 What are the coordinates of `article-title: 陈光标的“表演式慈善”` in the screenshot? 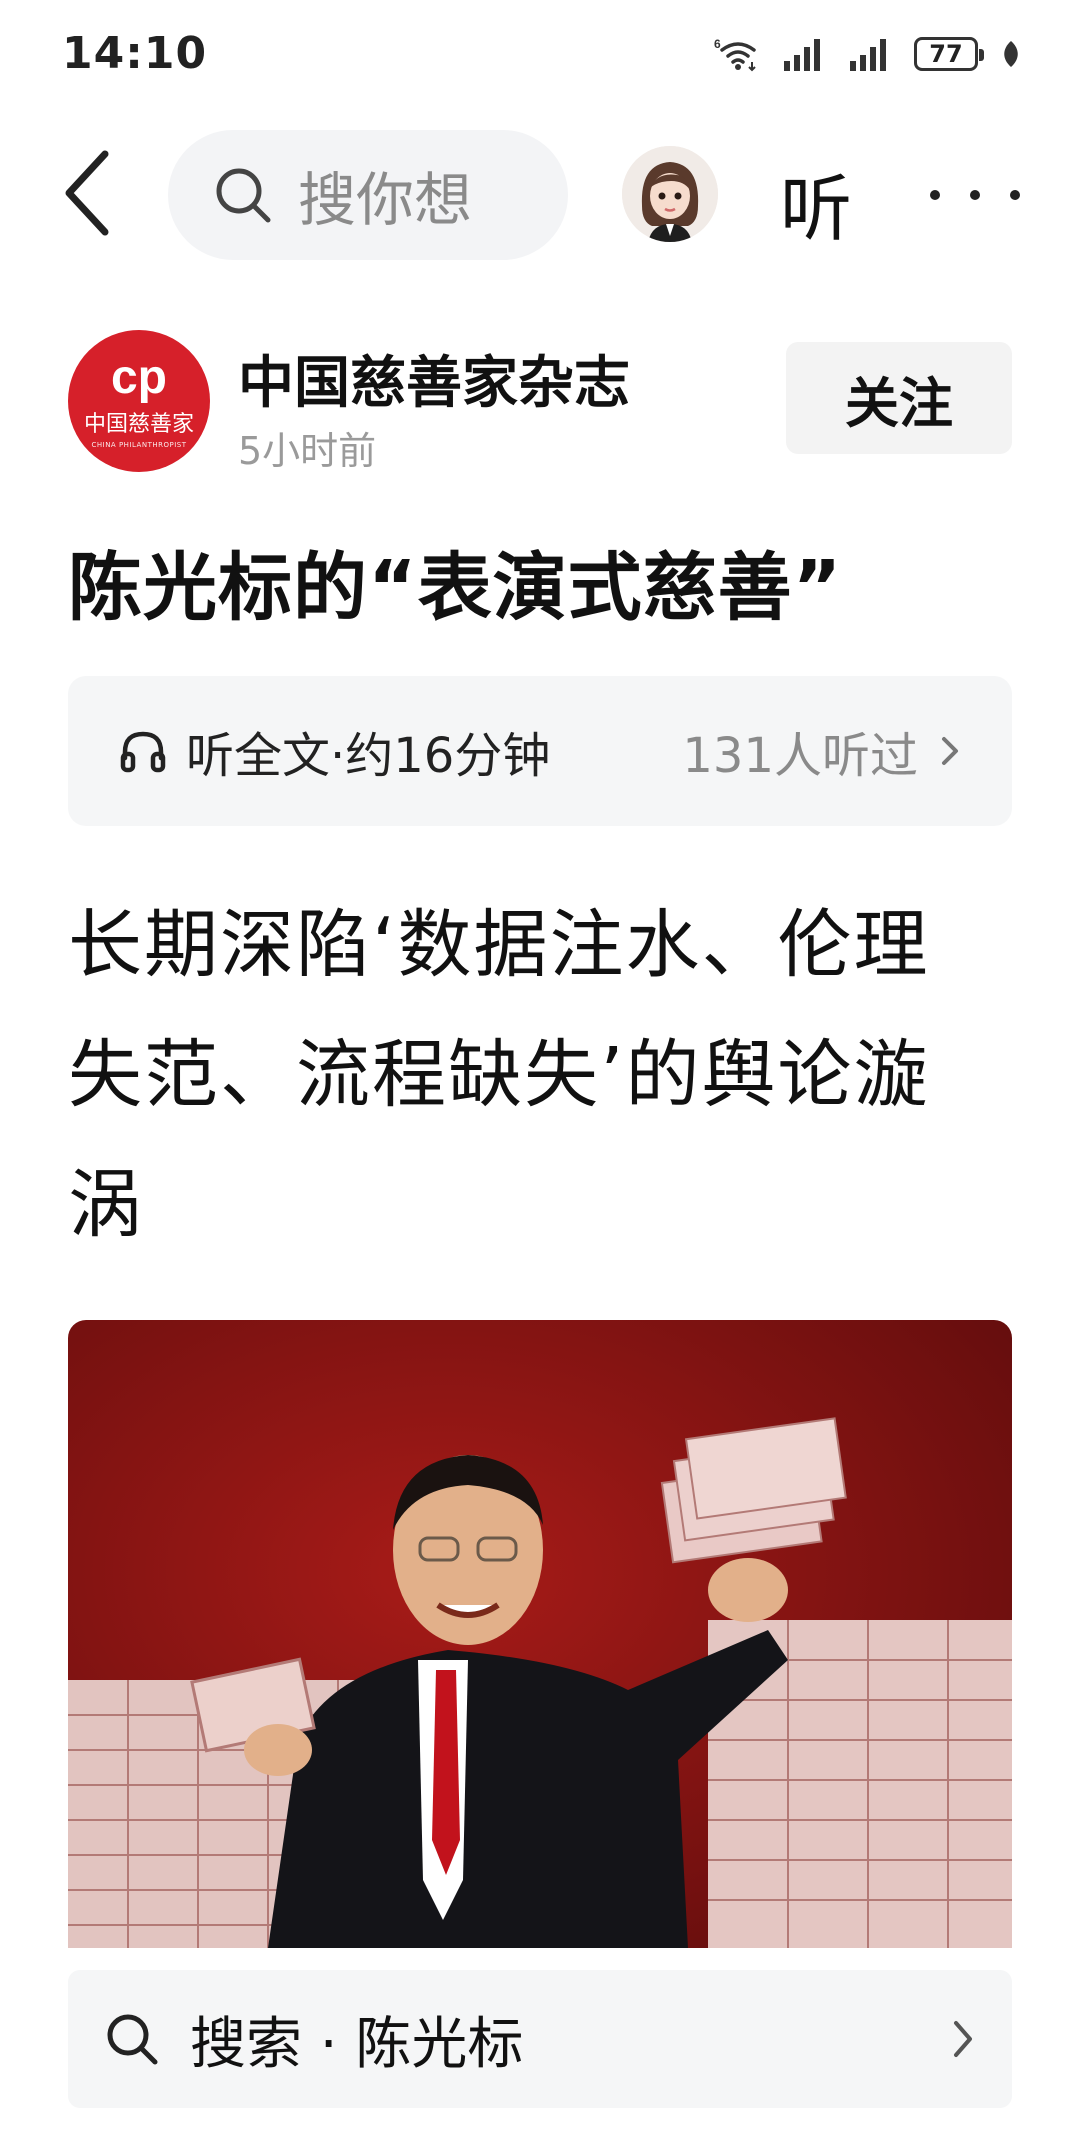 It's located at (455, 588).